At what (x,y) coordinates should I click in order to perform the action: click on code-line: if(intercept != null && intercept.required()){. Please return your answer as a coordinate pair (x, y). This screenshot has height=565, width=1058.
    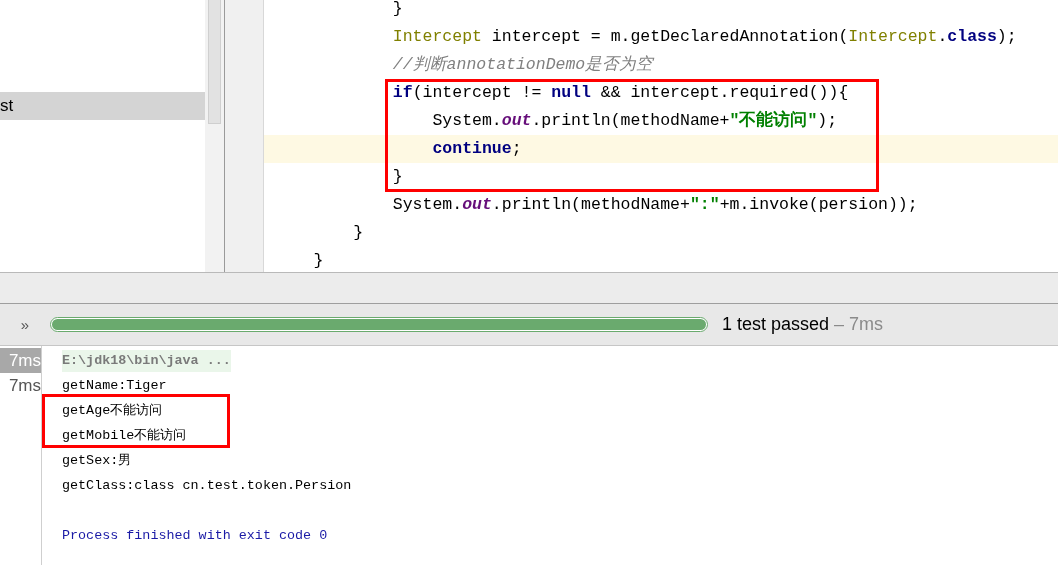
    Looking at the image, I should click on (620, 93).